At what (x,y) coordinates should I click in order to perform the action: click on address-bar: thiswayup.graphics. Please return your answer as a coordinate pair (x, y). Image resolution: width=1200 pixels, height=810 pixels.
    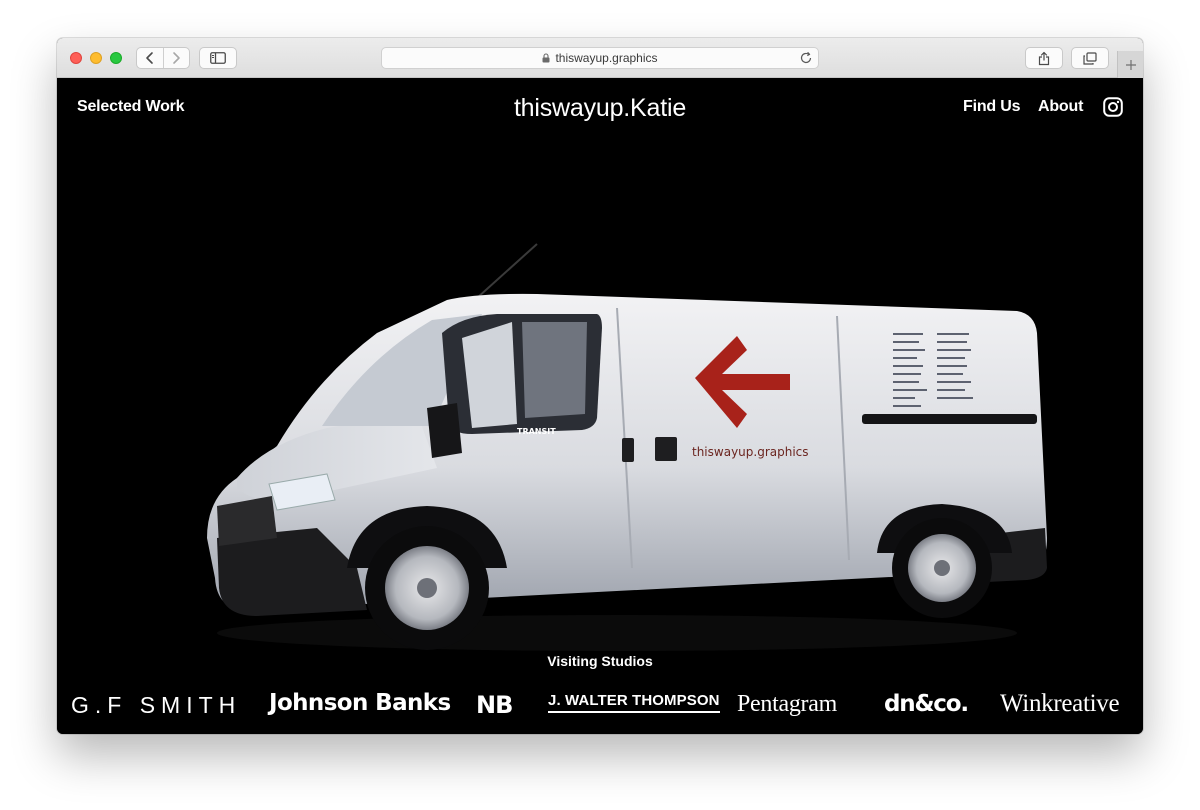
    Looking at the image, I should click on (600, 58).